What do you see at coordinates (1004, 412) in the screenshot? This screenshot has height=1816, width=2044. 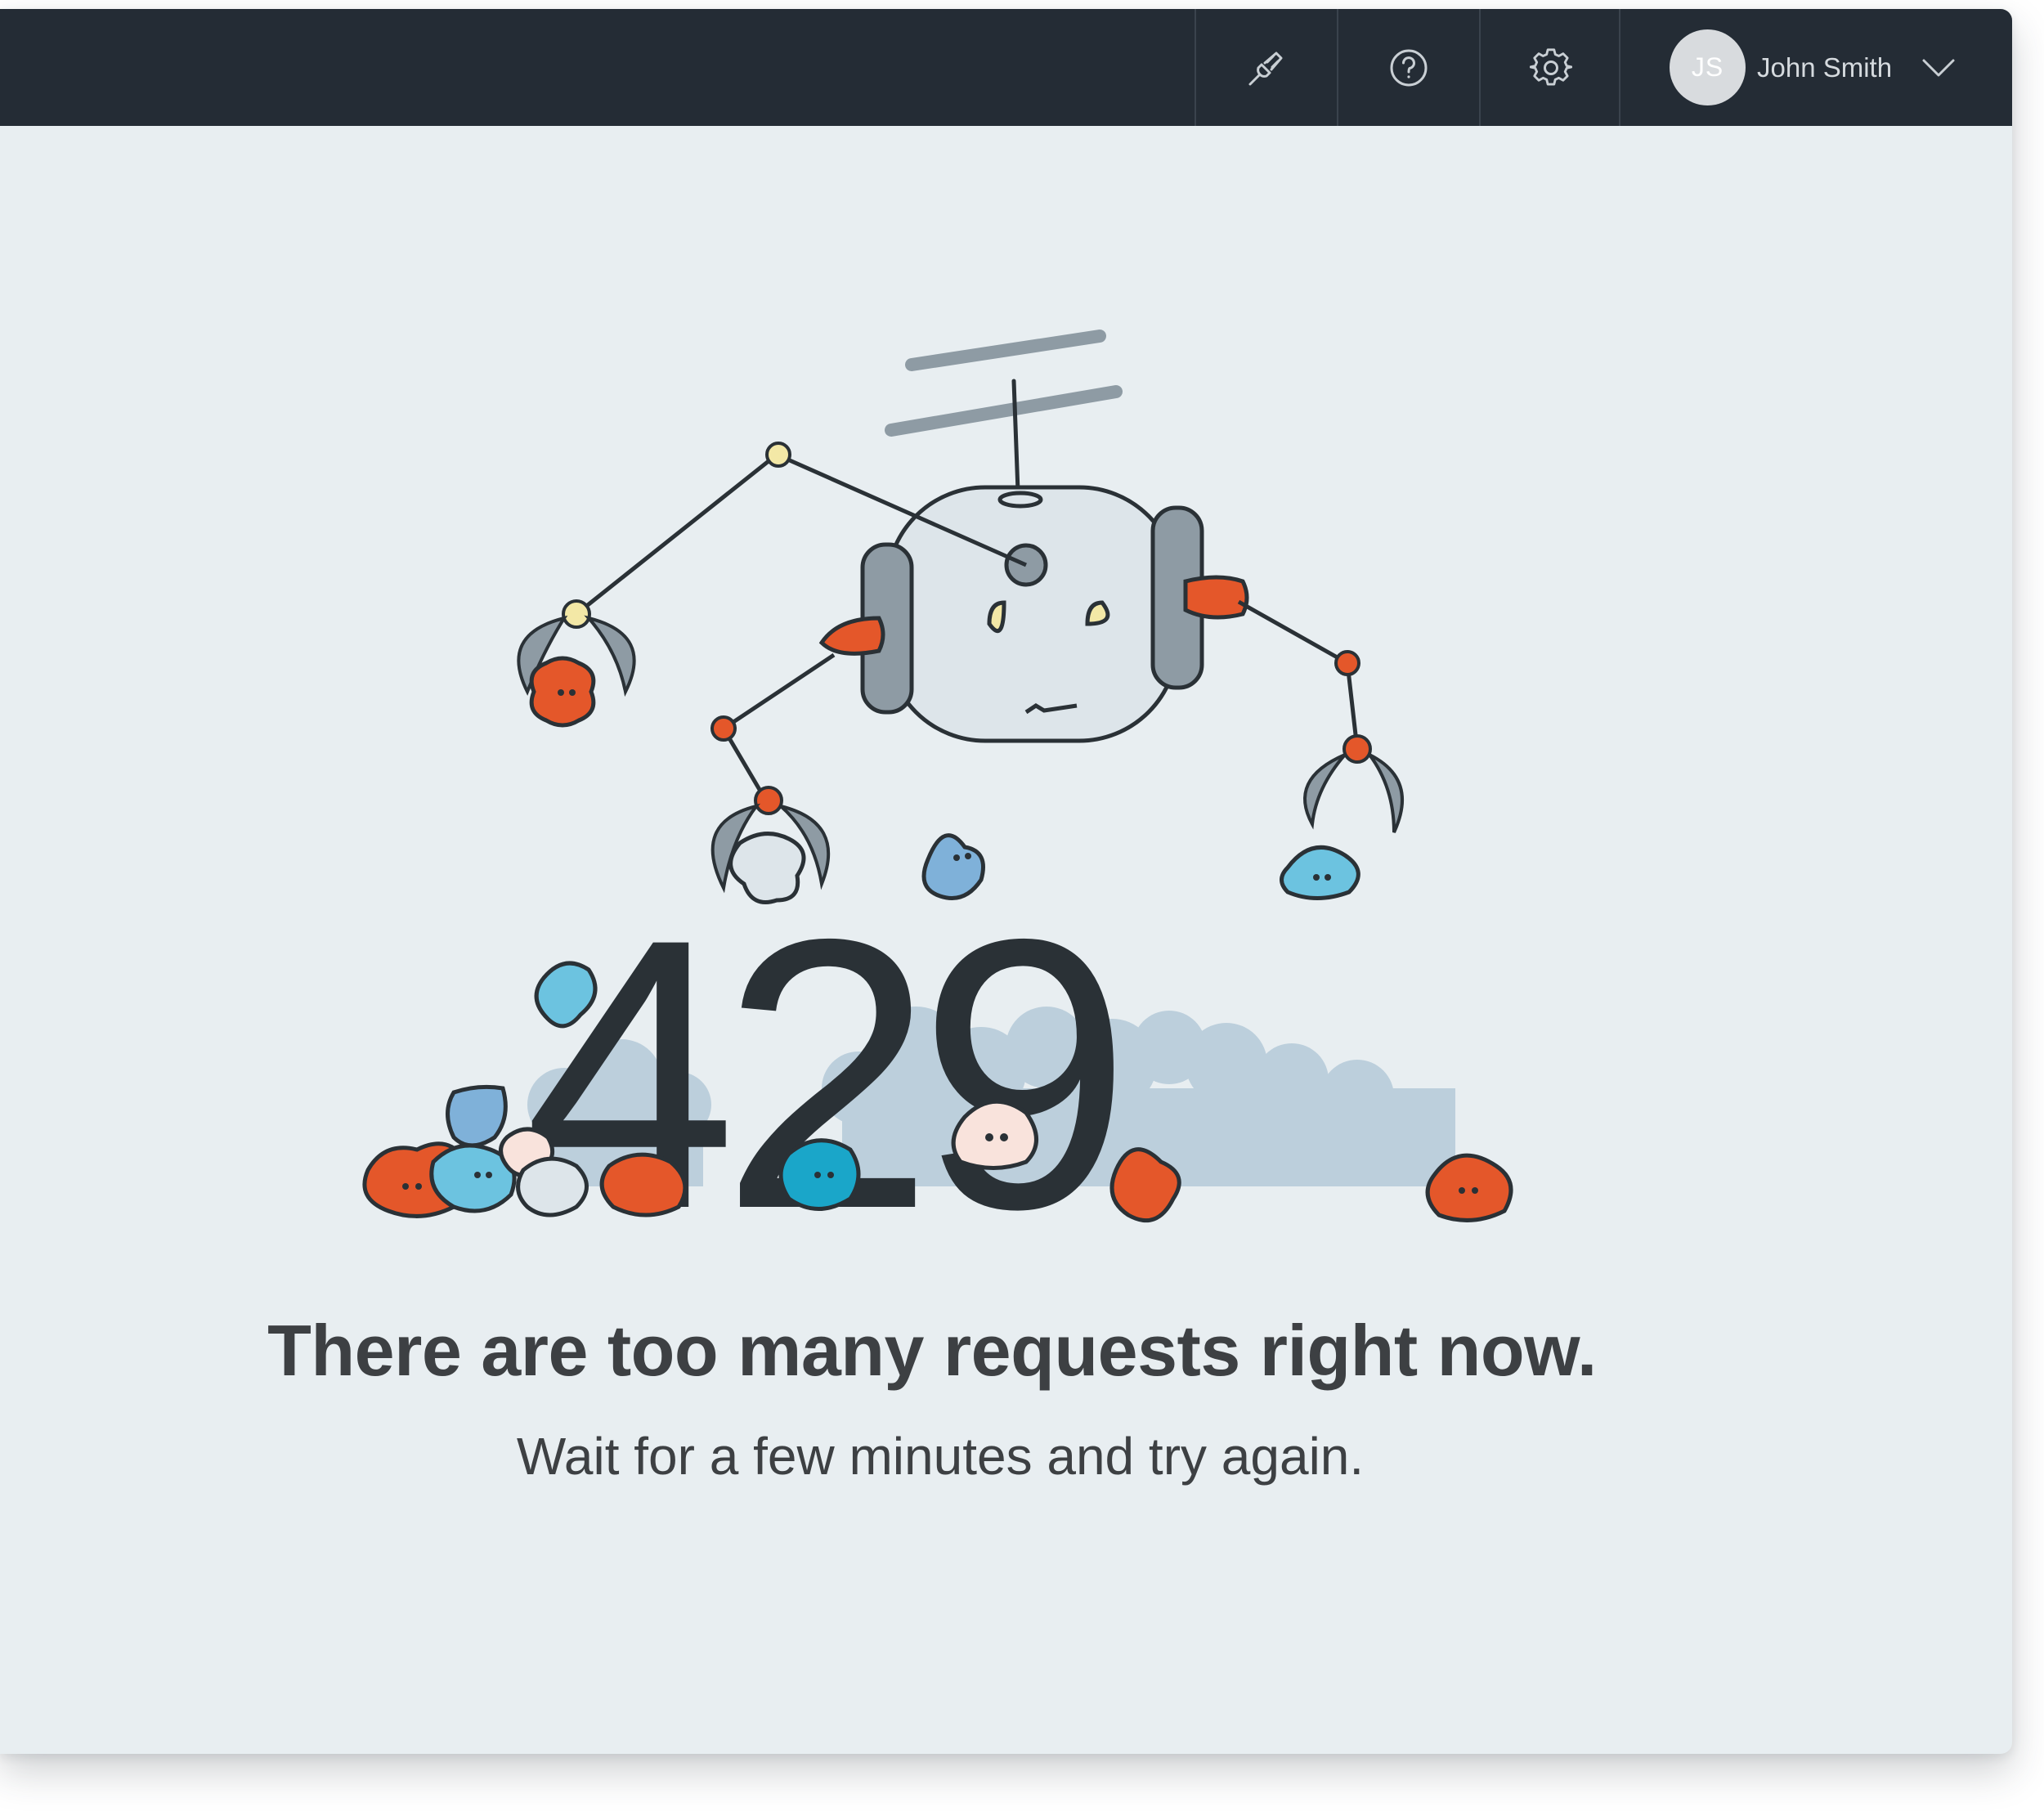 I see `propeller` at bounding box center [1004, 412].